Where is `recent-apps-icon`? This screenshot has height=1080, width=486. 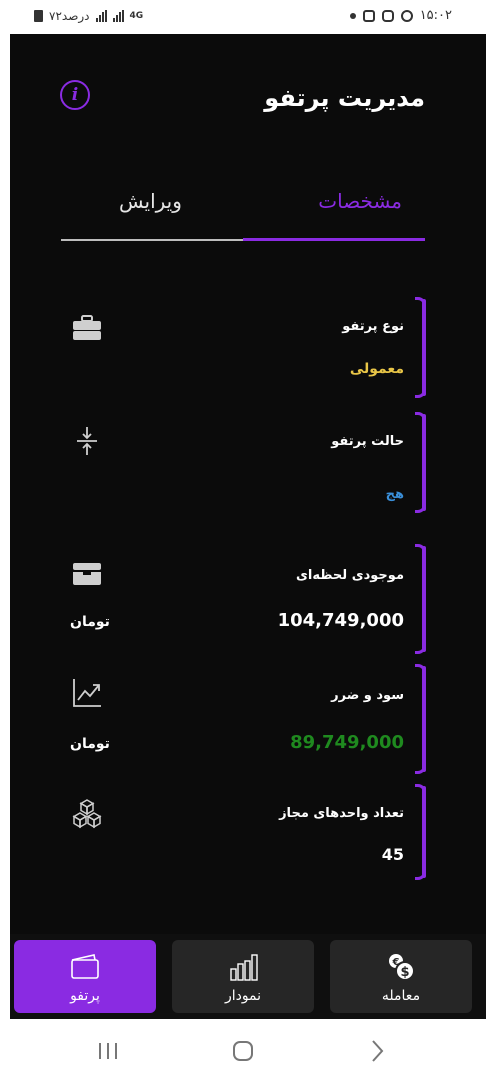
recent-apps-icon is located at coordinates (108, 1051).